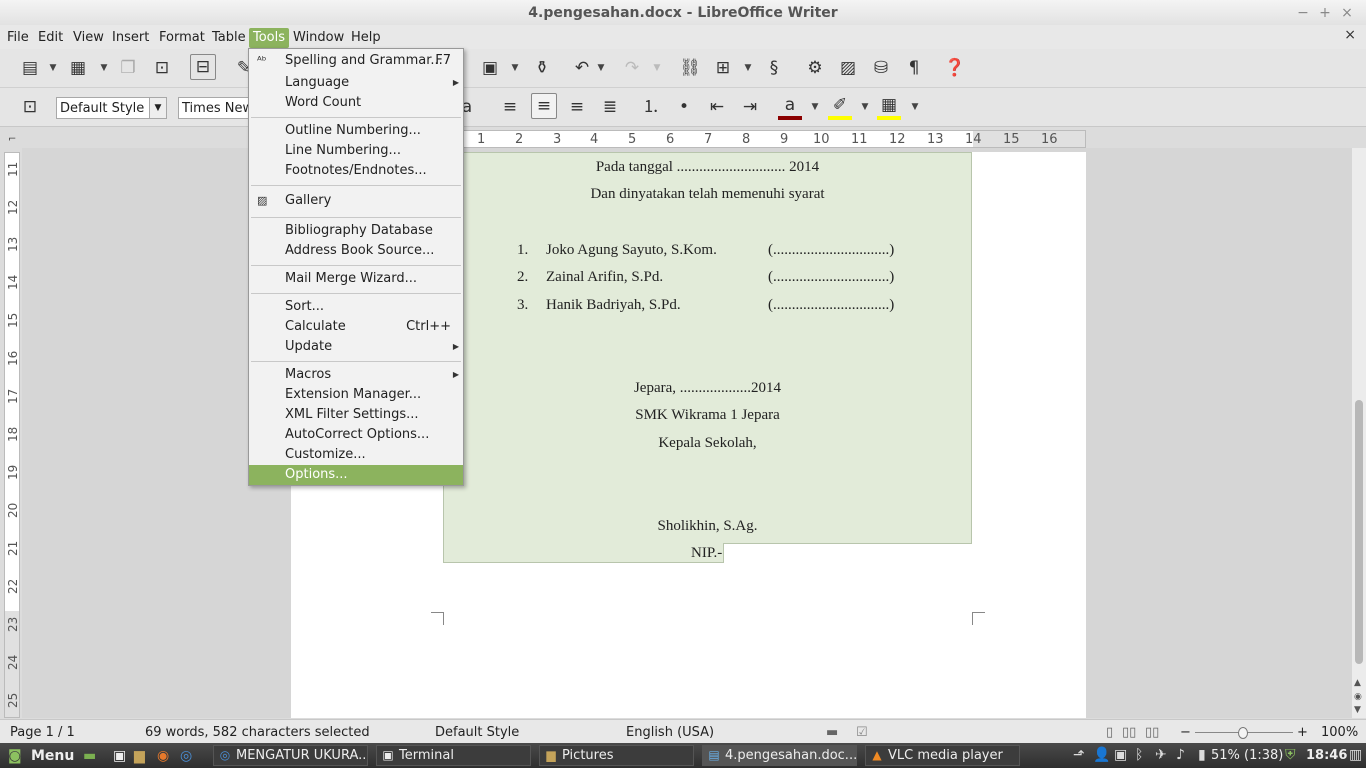 The width and height of the screenshot is (1366, 768). What do you see at coordinates (604, 277) in the screenshot?
I see `member-name: Zainal Arifin, S.Pd.` at bounding box center [604, 277].